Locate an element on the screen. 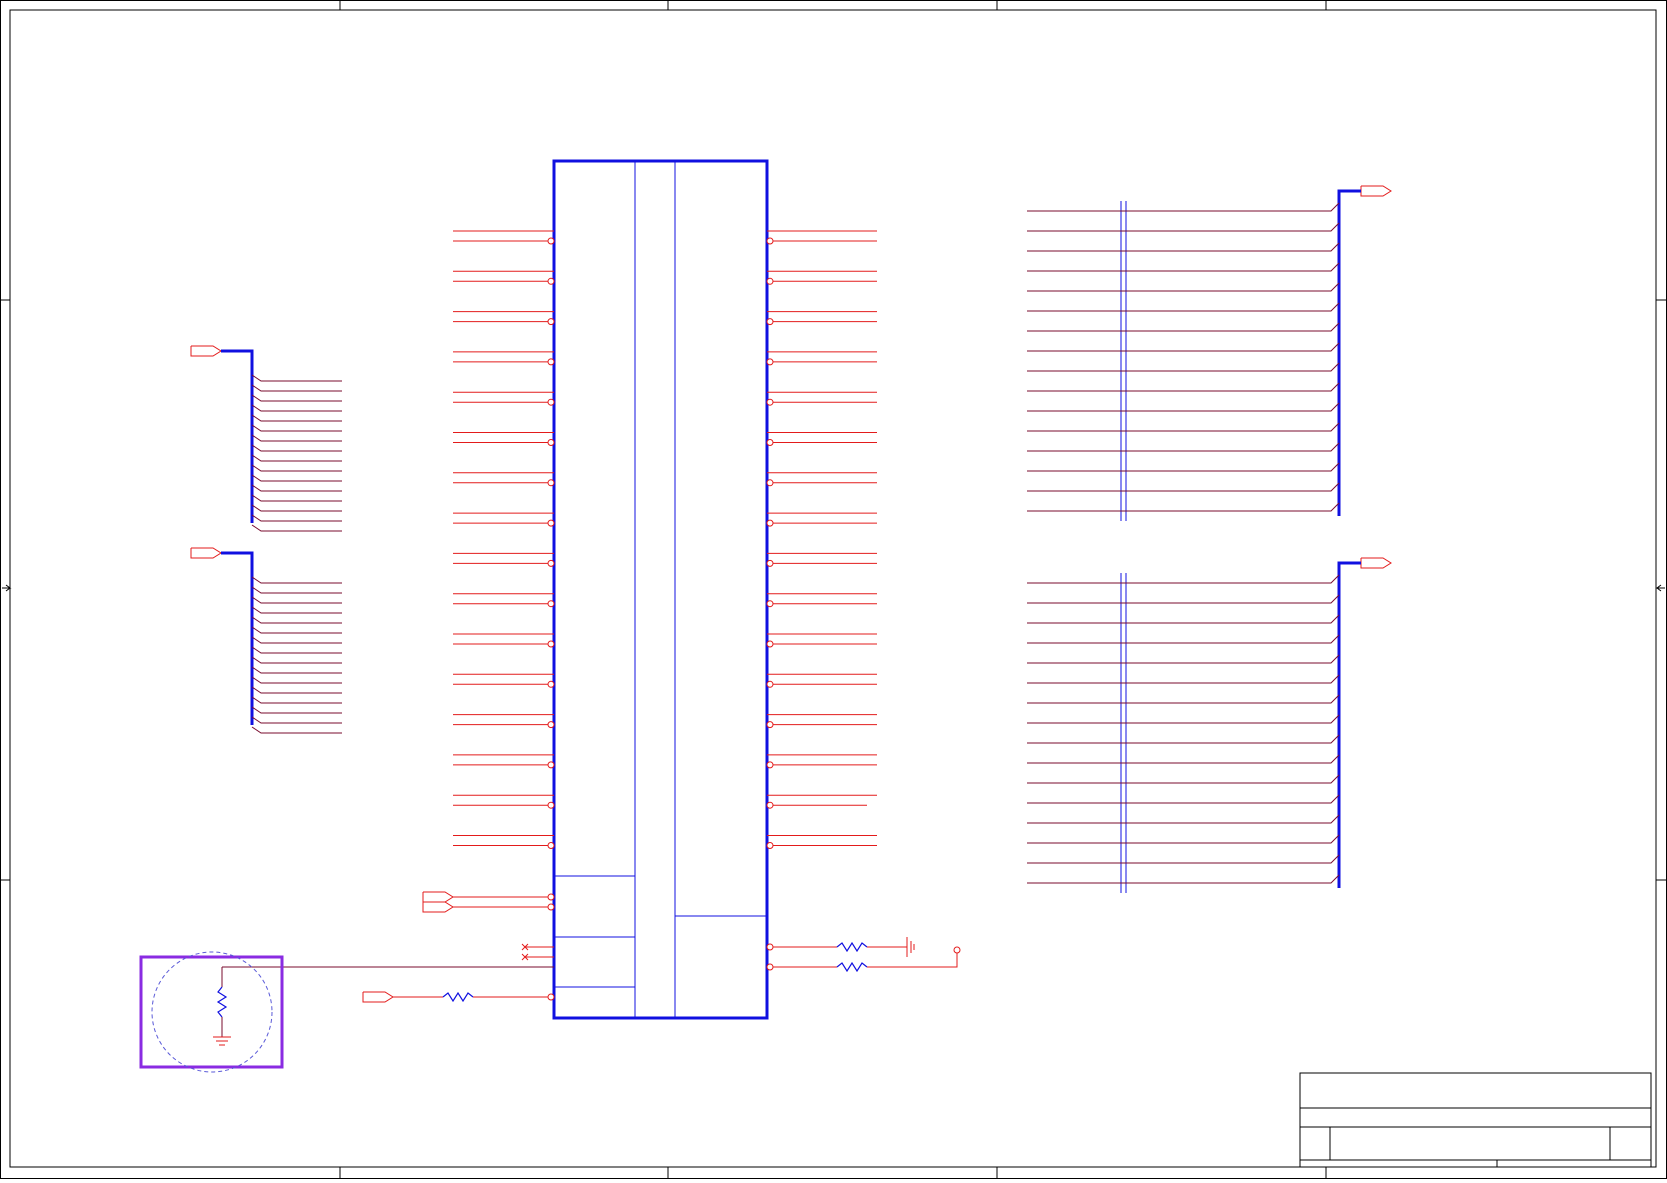 The height and width of the screenshot is (1183, 1667). pin-wire is located at coordinates (912, 960).